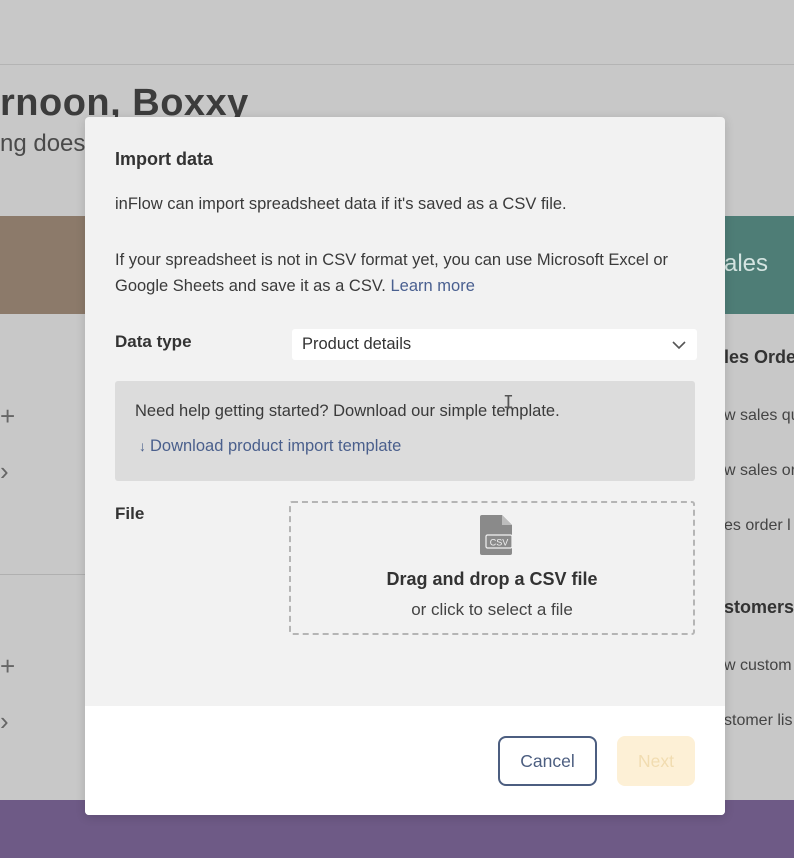 Image resolution: width=794 pixels, height=858 pixels. Describe the element at coordinates (276, 446) in the screenshot. I see `download-link-label: Download product import template` at that location.